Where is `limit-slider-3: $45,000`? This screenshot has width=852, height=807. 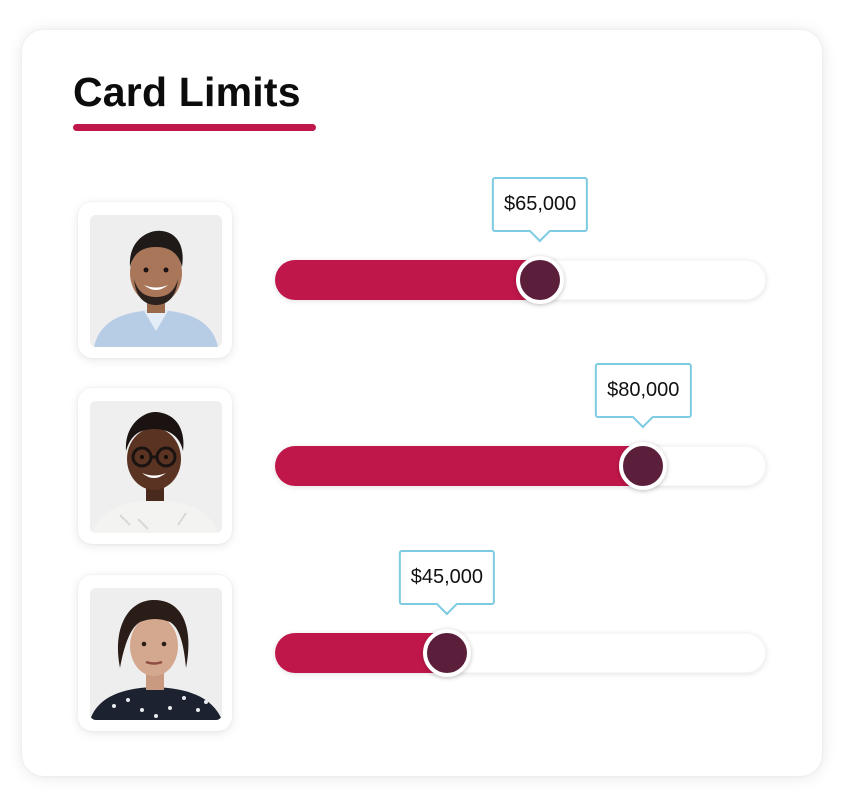
limit-slider-3: $45,000 is located at coordinates (520, 613).